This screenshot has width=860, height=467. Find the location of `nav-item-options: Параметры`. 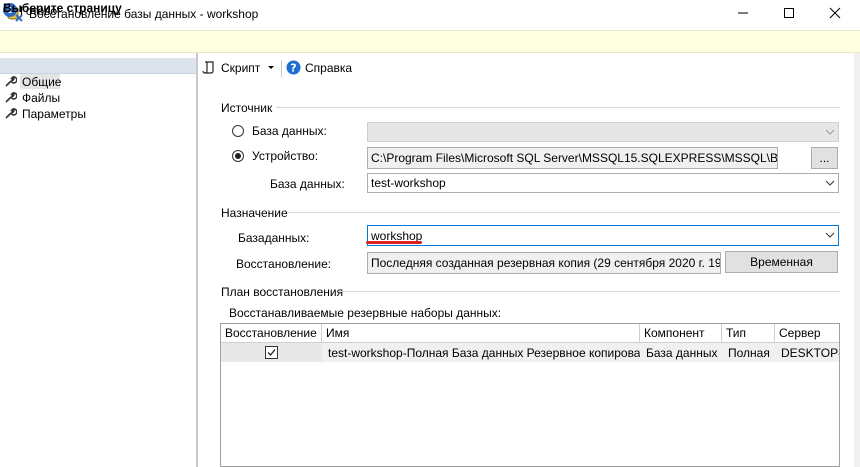

nav-item-options: Параметры is located at coordinates (45, 113).